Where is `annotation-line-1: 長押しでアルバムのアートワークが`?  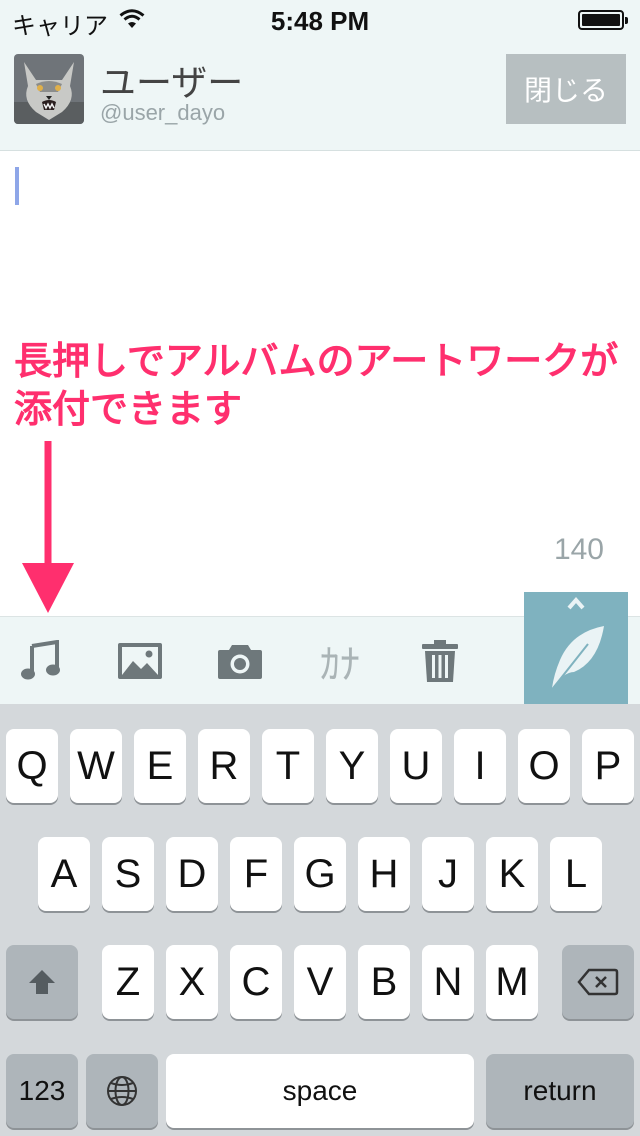
annotation-line-1: 長押しでアルバムのアートワークが is located at coordinates (316, 361).